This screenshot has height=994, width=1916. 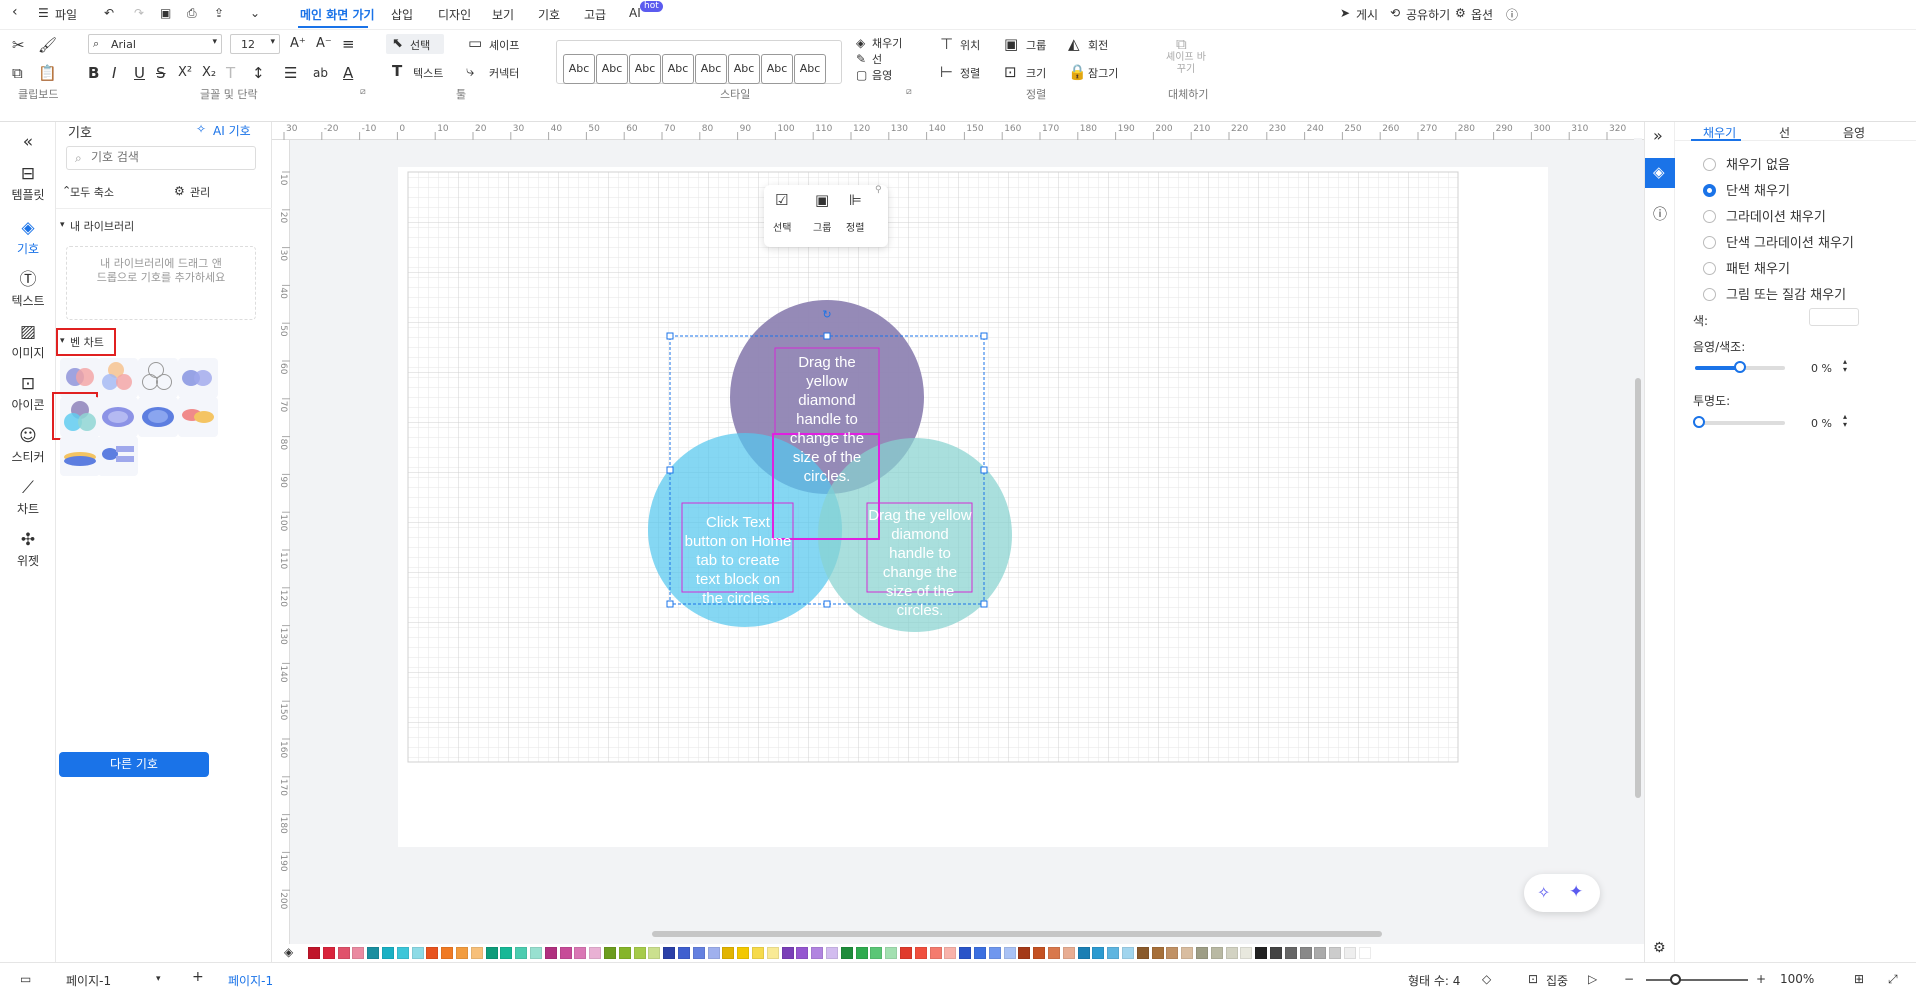 I want to click on tab-advanced: 고급, so click(x=595, y=14).